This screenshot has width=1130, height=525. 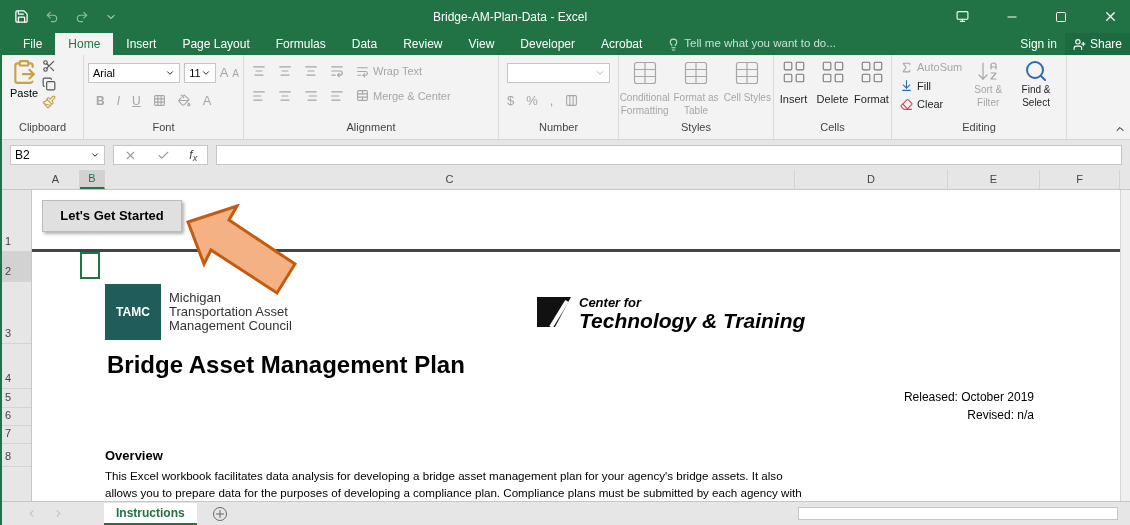 I want to click on font-name-field: Arial, so click(x=134, y=73).